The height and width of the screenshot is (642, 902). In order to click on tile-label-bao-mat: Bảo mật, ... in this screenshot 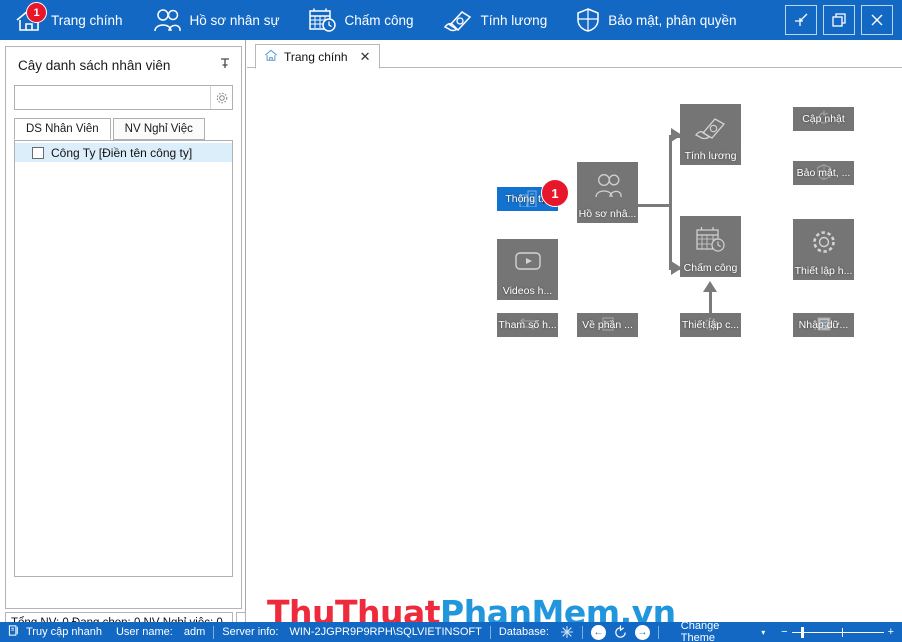, I will do `click(823, 173)`.